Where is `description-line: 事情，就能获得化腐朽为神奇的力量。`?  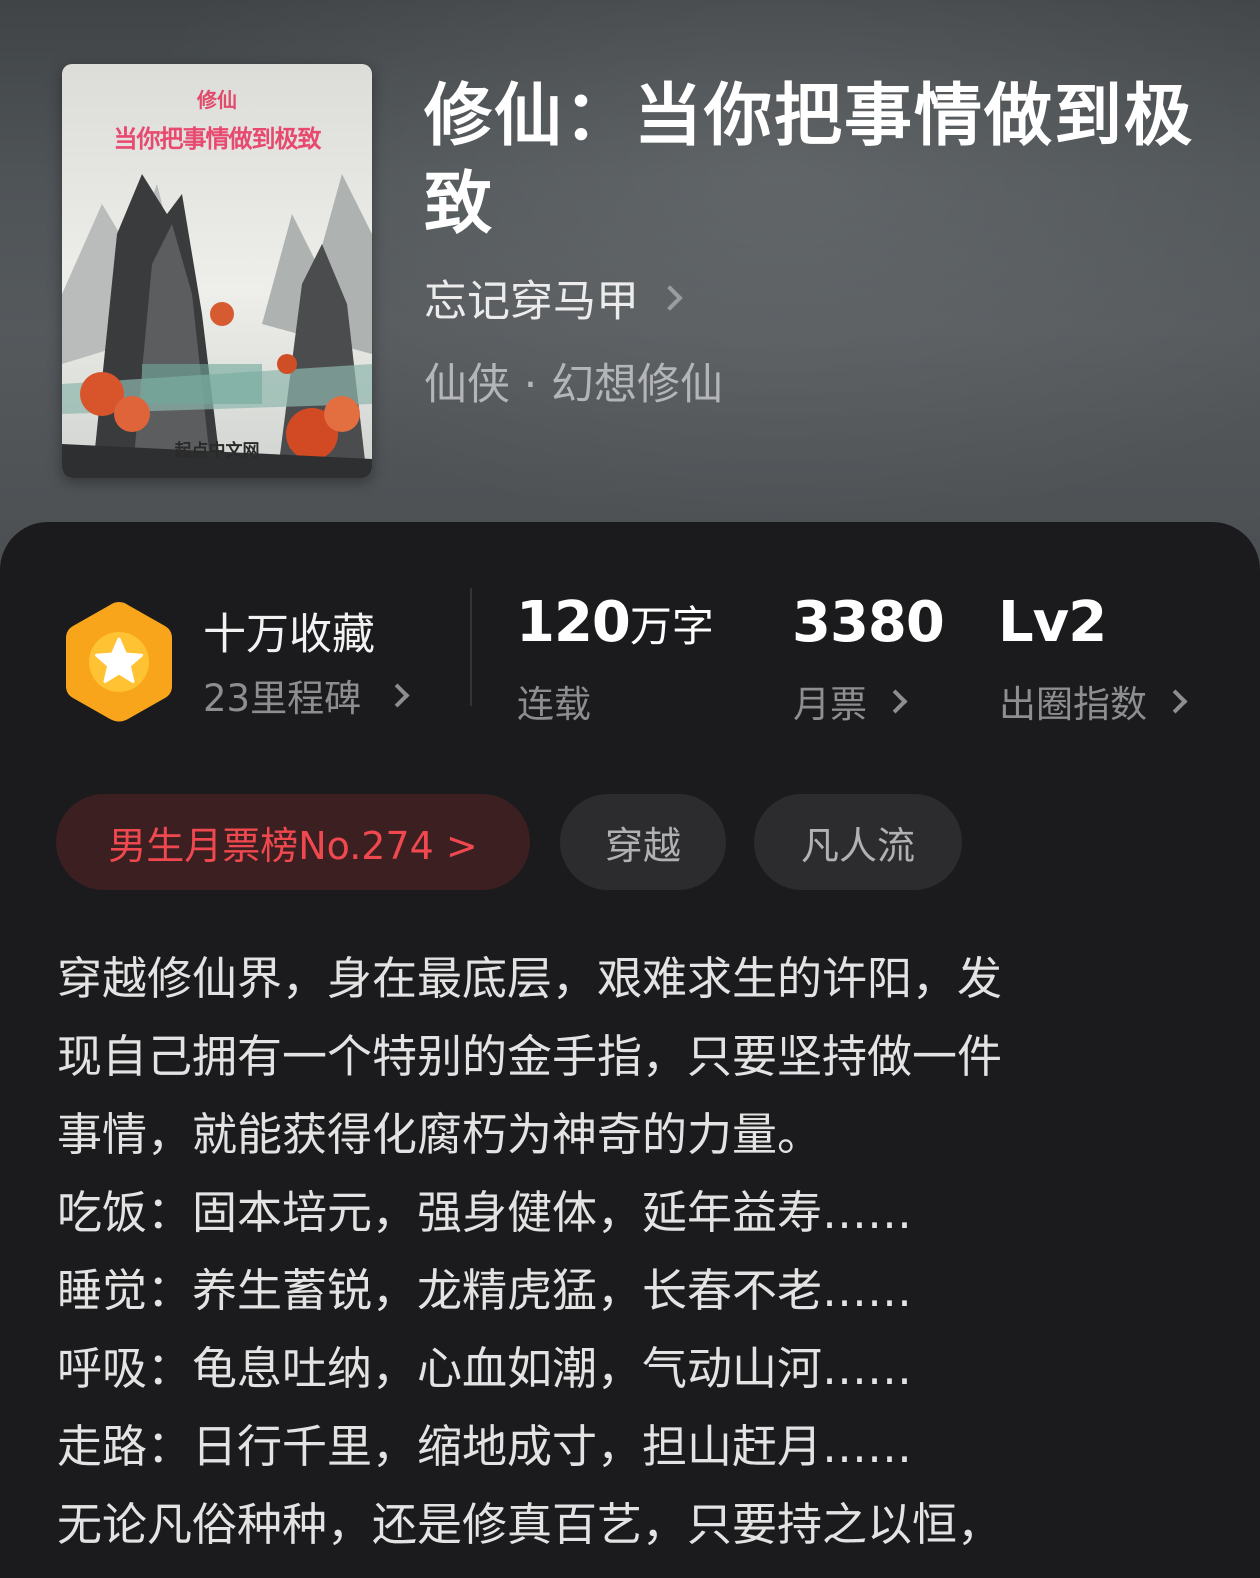 description-line: 事情，就能获得化腐朽为神奇的力量。 is located at coordinates (440, 1134).